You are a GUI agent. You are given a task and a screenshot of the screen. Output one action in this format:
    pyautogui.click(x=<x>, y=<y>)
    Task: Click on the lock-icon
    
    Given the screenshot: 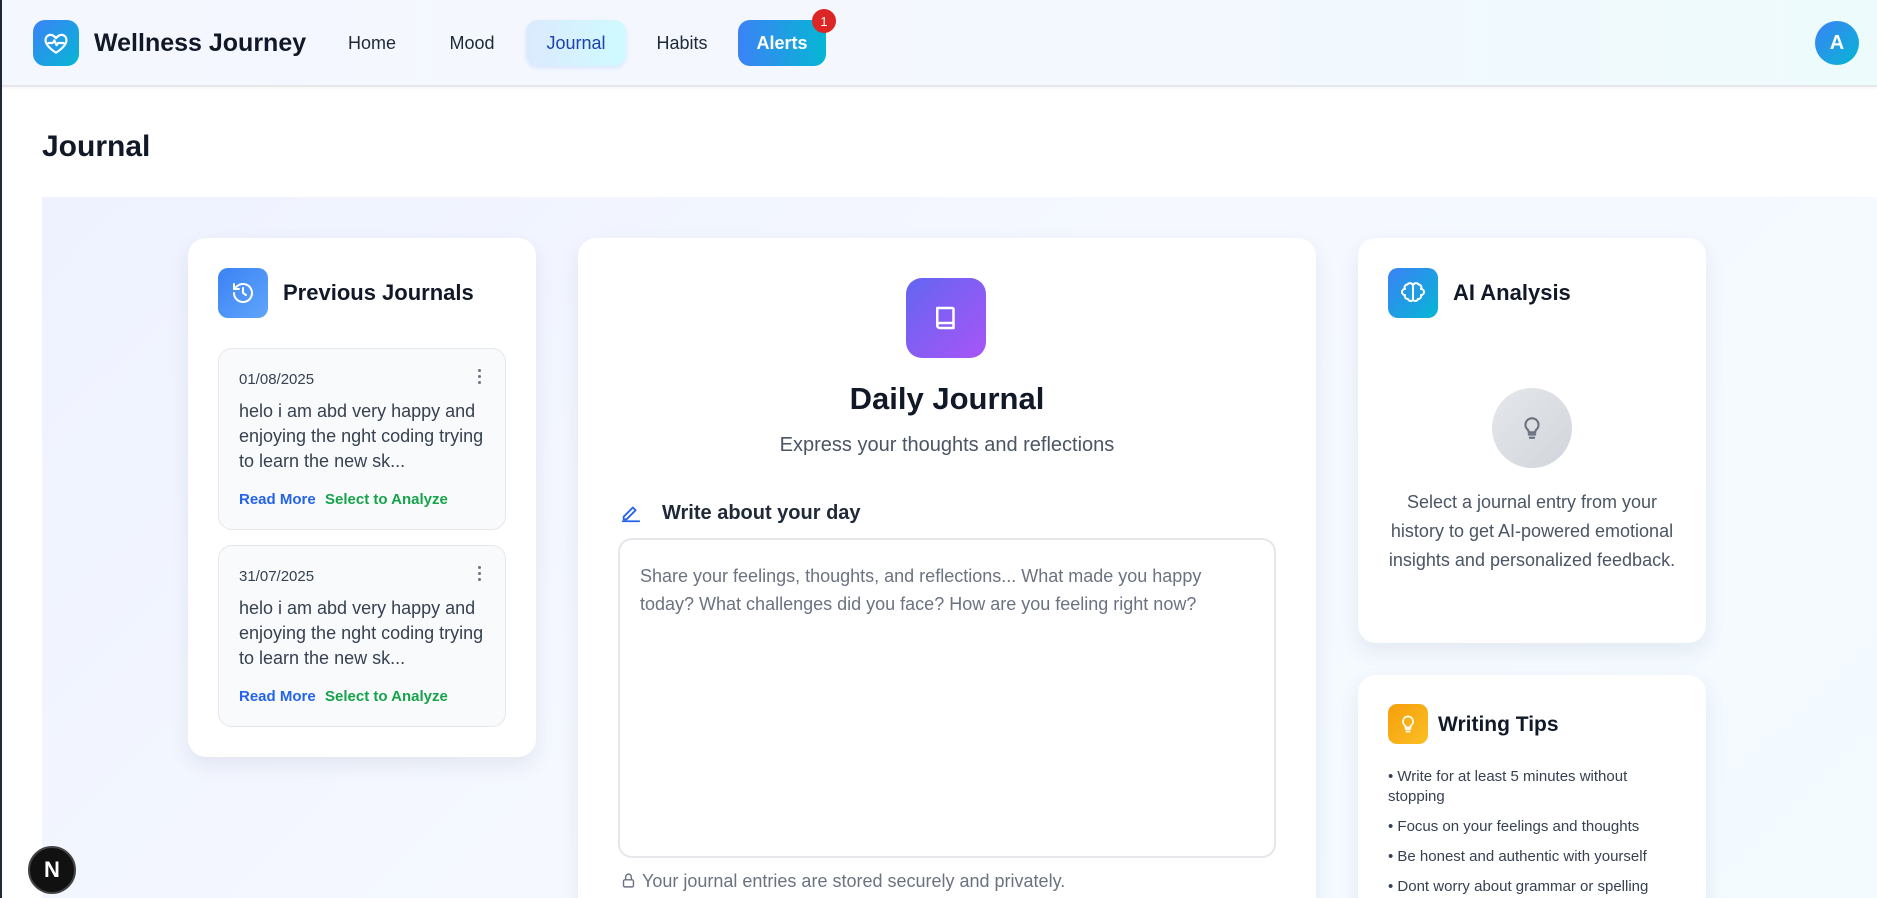 What is the action you would take?
    pyautogui.click(x=628, y=883)
    